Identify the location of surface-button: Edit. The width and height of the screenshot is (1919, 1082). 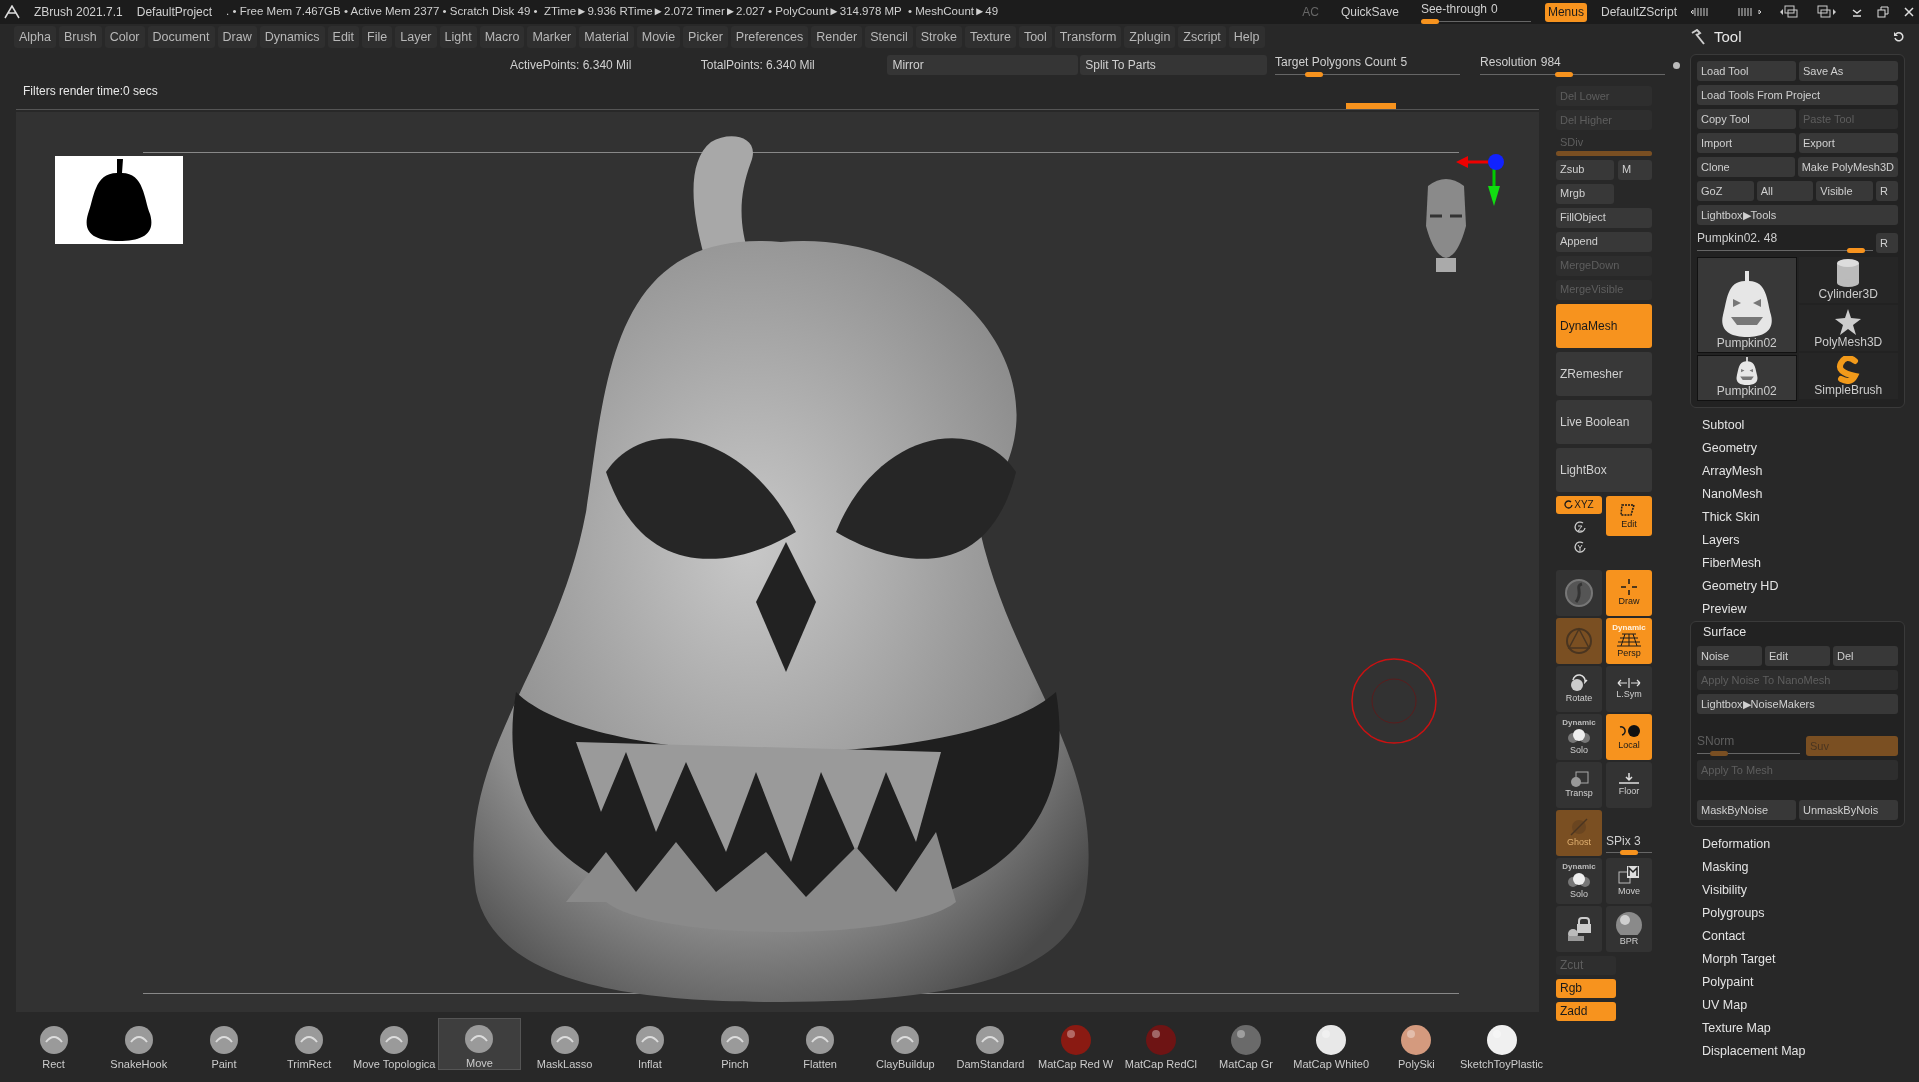
(1797, 656).